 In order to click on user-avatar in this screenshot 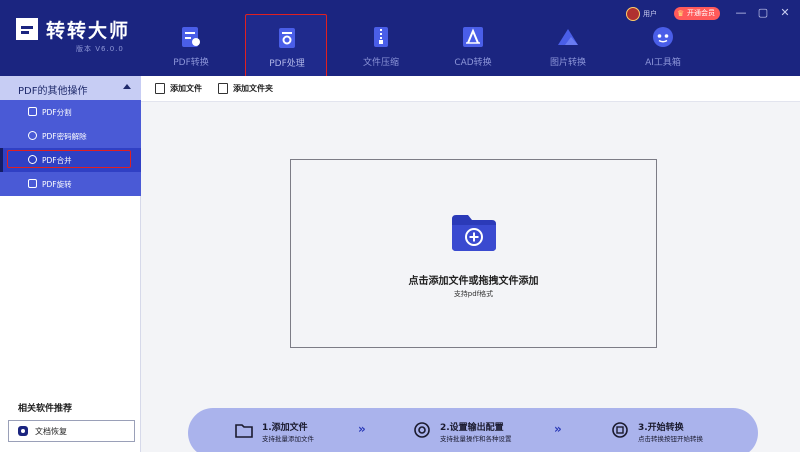, I will do `click(633, 14)`.